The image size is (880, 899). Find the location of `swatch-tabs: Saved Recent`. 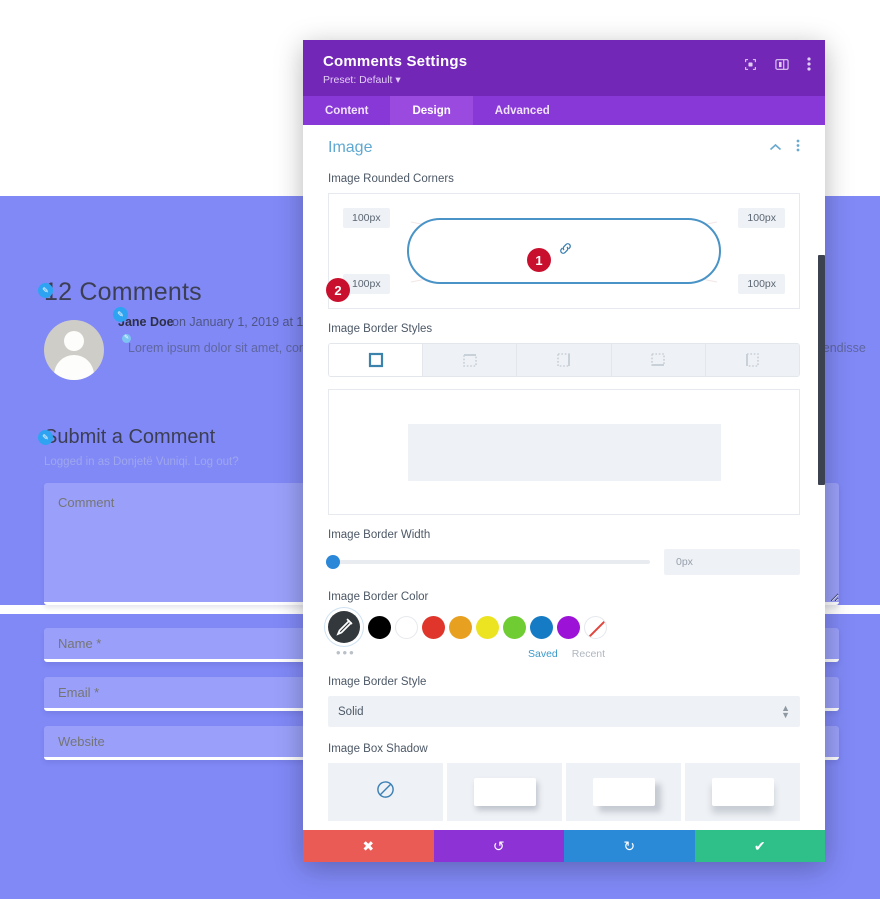

swatch-tabs: Saved Recent is located at coordinates (664, 654).